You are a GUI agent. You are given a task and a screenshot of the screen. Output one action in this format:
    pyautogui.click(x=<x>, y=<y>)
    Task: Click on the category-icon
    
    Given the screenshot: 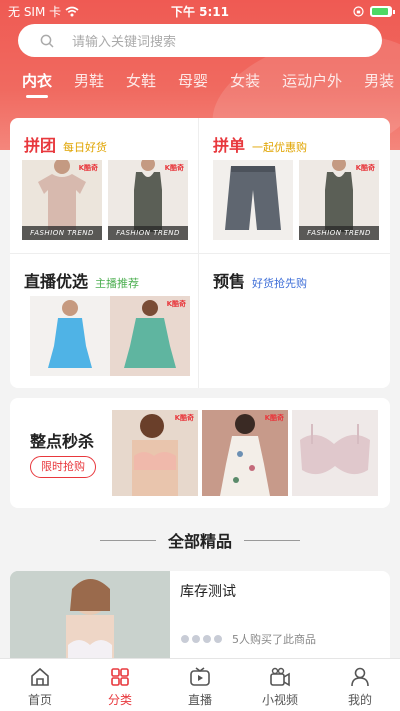 What is the action you would take?
    pyautogui.click(x=120, y=677)
    